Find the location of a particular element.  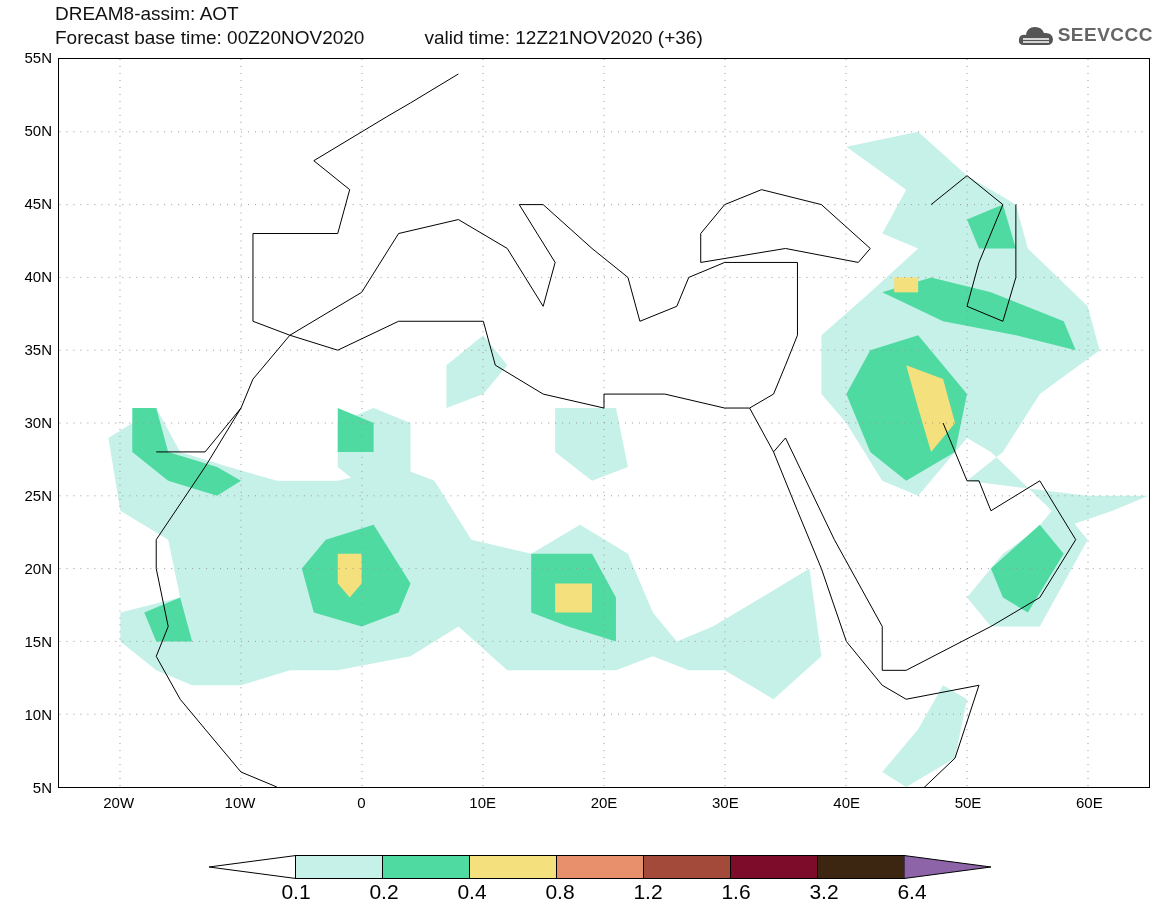

longitude-label: 60E is located at coordinates (1089, 802).